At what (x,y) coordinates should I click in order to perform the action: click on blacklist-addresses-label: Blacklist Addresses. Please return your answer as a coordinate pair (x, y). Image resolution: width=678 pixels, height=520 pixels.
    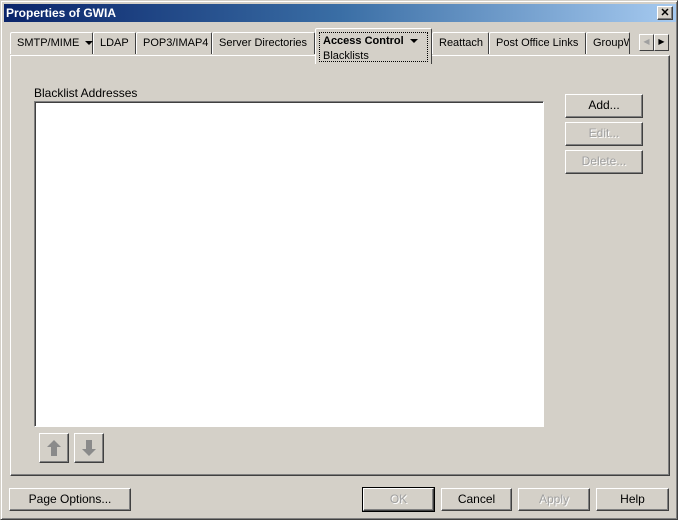
    Looking at the image, I should click on (86, 93).